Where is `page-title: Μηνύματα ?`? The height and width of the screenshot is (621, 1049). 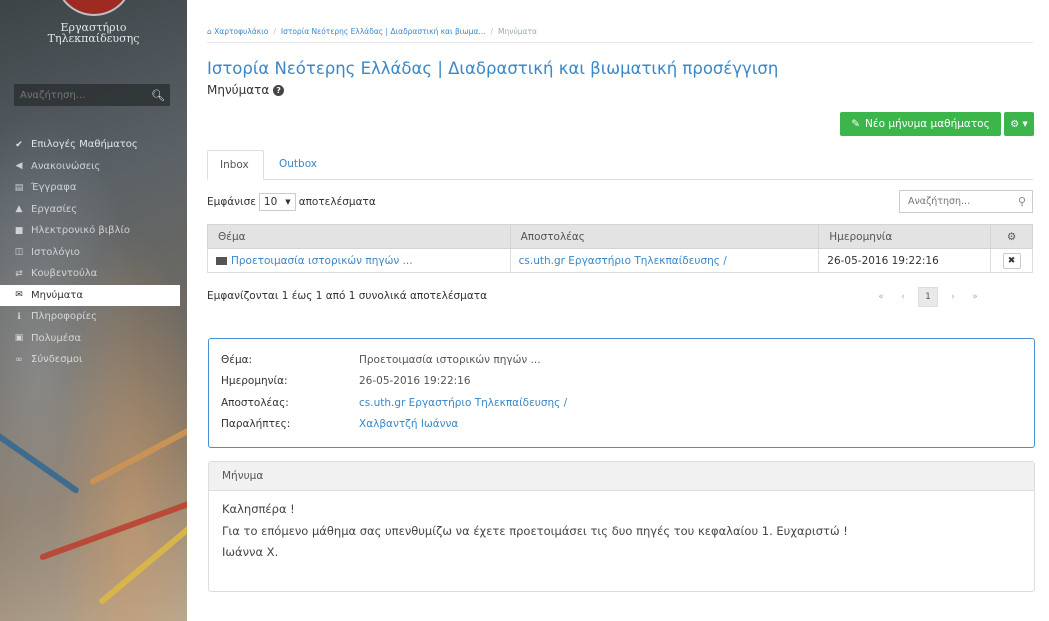
page-title: Μηνύματα ? is located at coordinates (246, 90).